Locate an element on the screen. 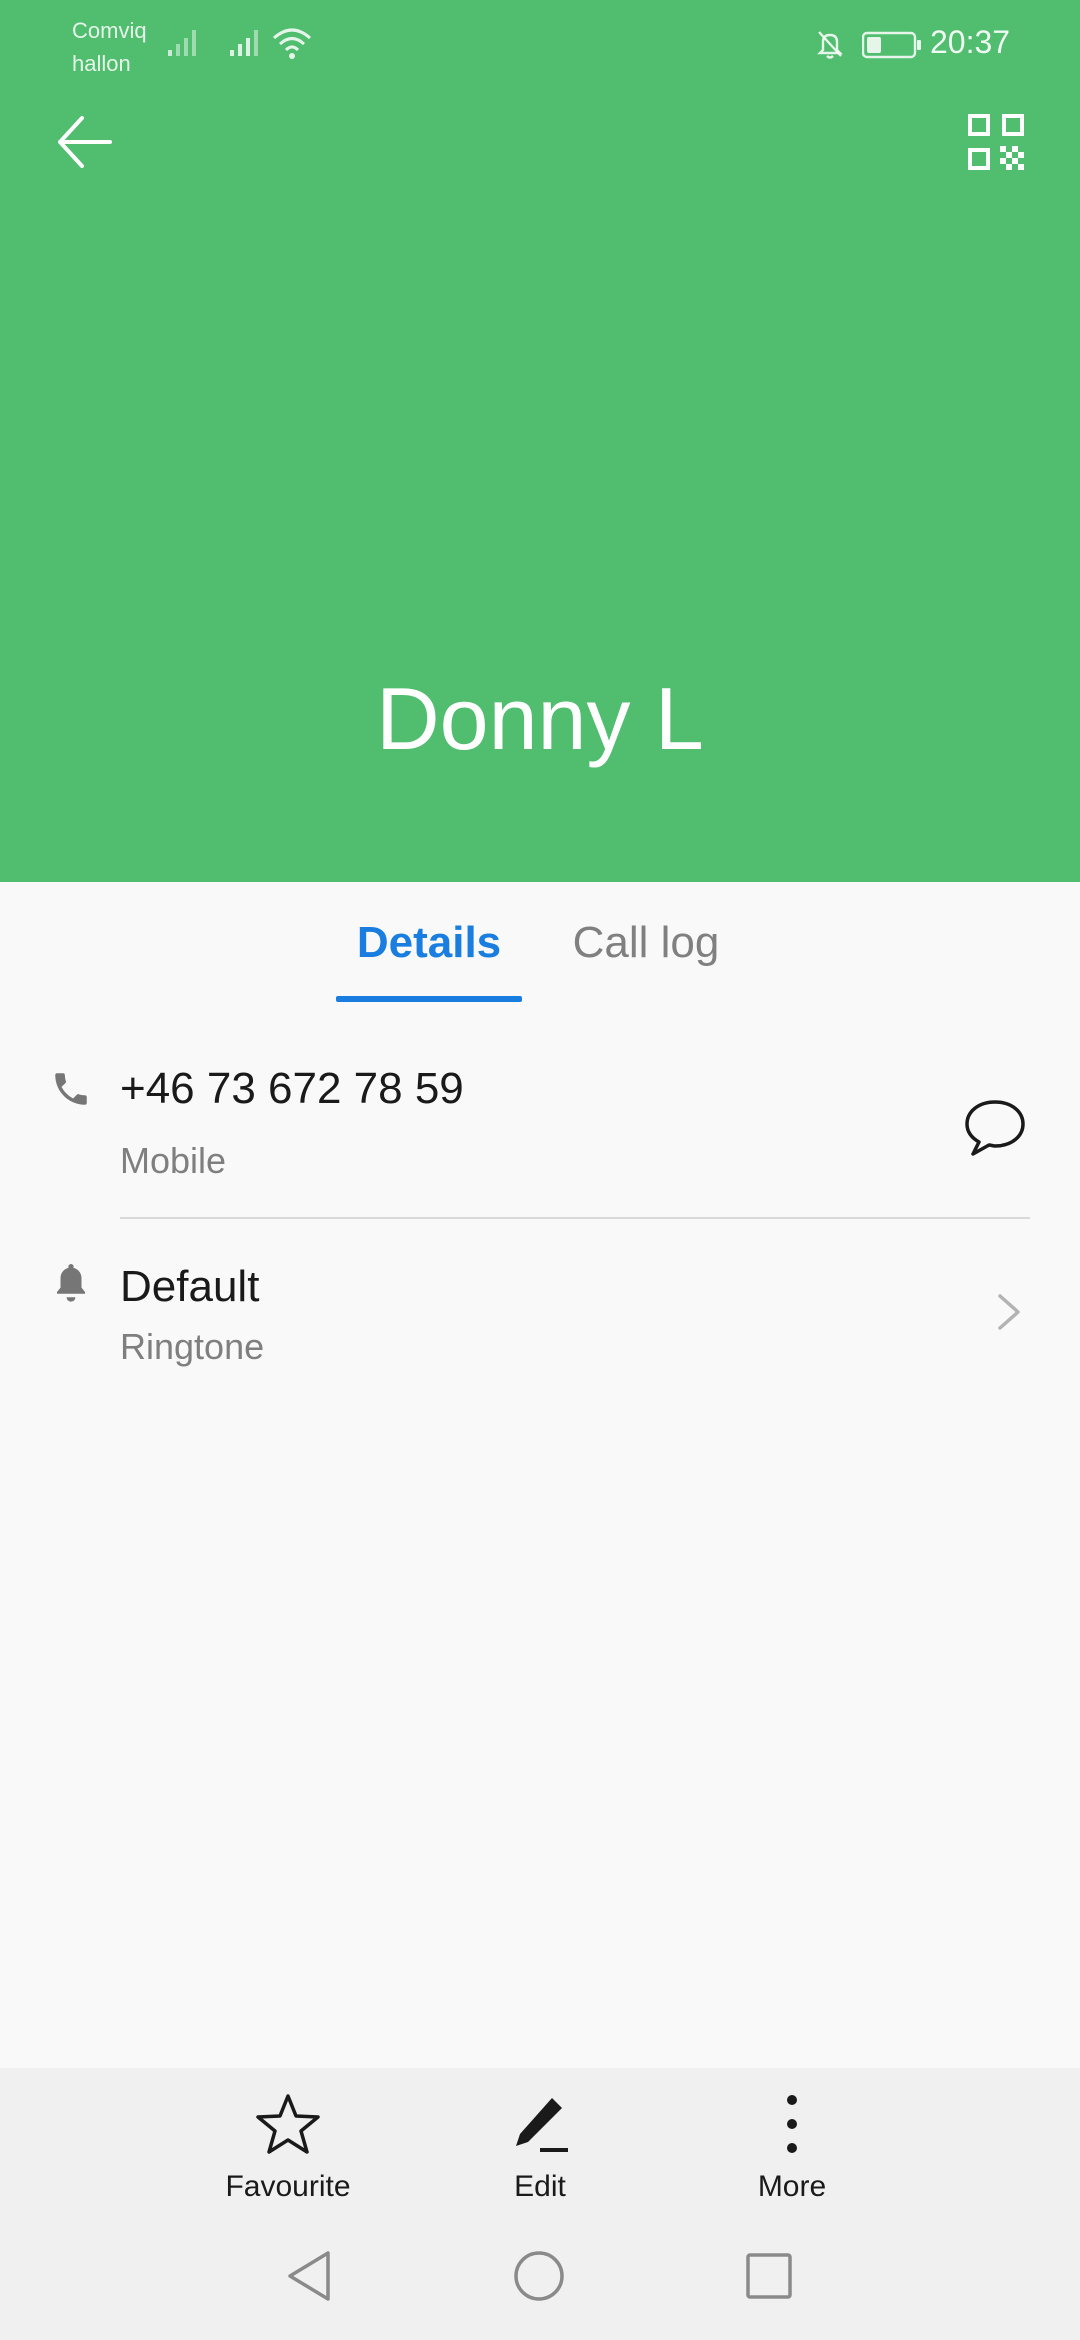  bottom-action-bar: Favourite Edit More is located at coordinates (540, 2143).